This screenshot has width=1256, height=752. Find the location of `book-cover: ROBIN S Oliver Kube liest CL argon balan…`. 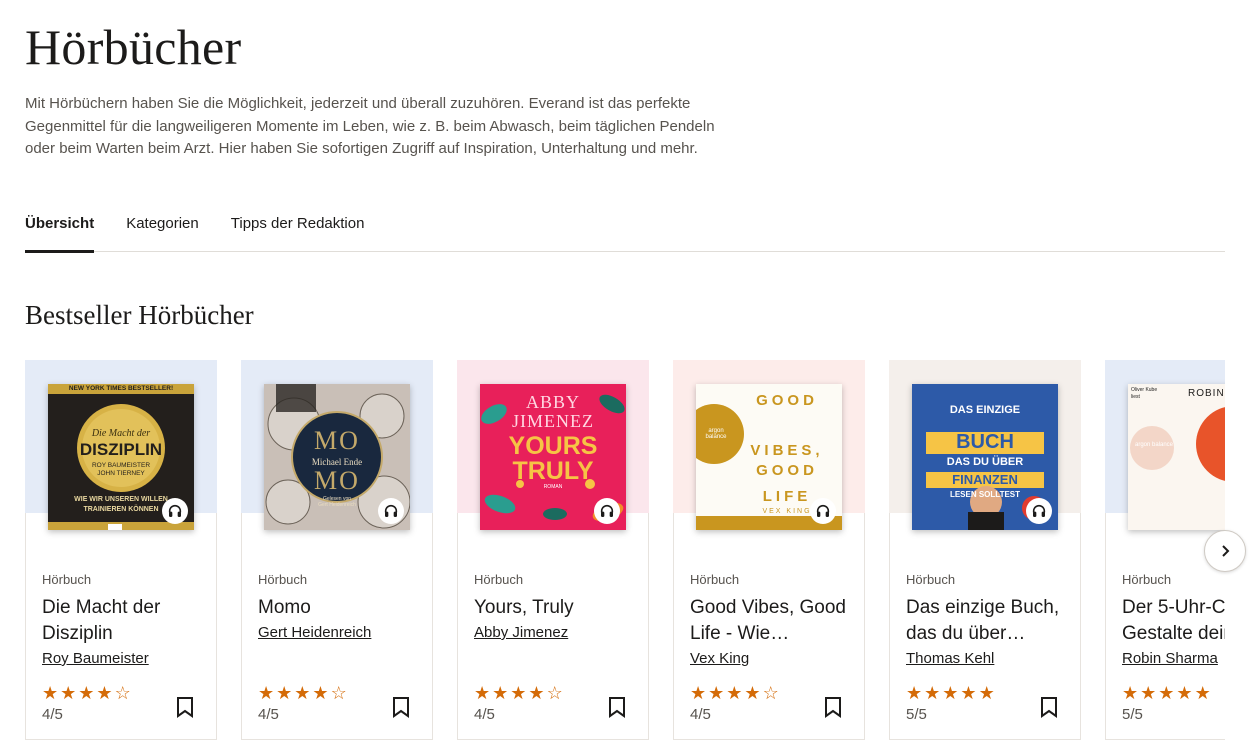

book-cover: ROBIN S Oliver Kube liest CL argon balan… is located at coordinates (1176, 457).